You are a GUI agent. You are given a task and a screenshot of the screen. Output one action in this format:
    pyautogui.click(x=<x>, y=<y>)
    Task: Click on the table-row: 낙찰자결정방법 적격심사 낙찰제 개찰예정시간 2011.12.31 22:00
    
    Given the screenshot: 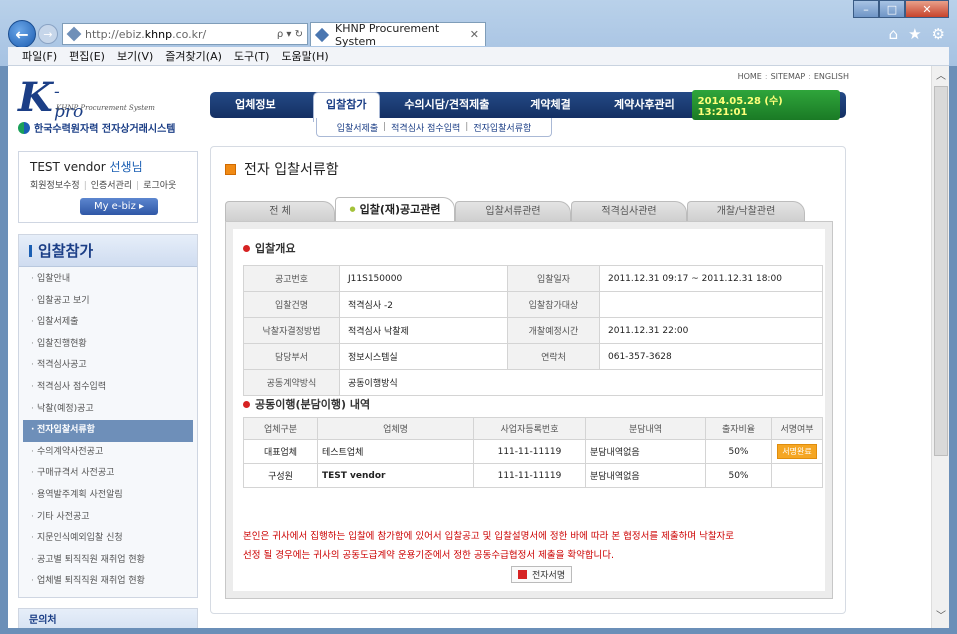 What is the action you would take?
    pyautogui.click(x=533, y=330)
    